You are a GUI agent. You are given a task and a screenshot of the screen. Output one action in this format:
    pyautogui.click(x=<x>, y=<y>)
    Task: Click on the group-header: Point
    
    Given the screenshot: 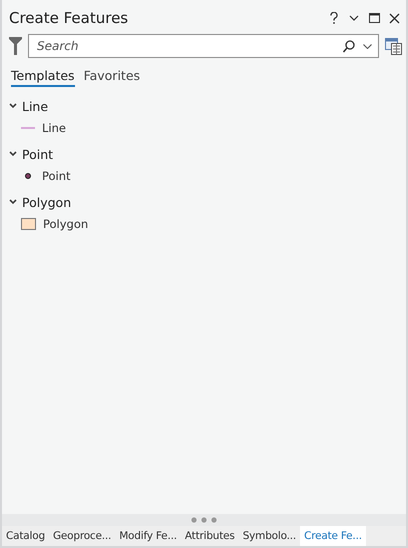 What is the action you would take?
    pyautogui.click(x=207, y=154)
    